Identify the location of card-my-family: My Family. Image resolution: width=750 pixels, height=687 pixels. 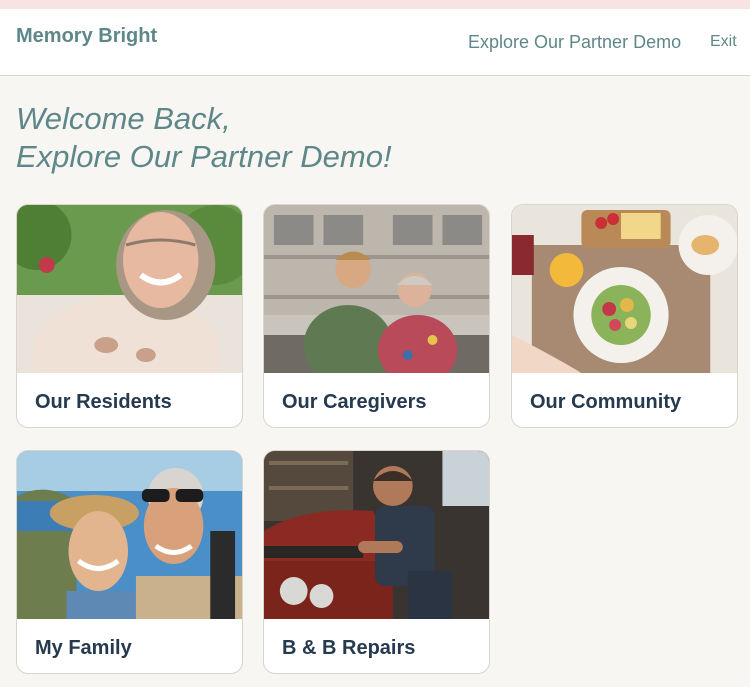
(129, 562).